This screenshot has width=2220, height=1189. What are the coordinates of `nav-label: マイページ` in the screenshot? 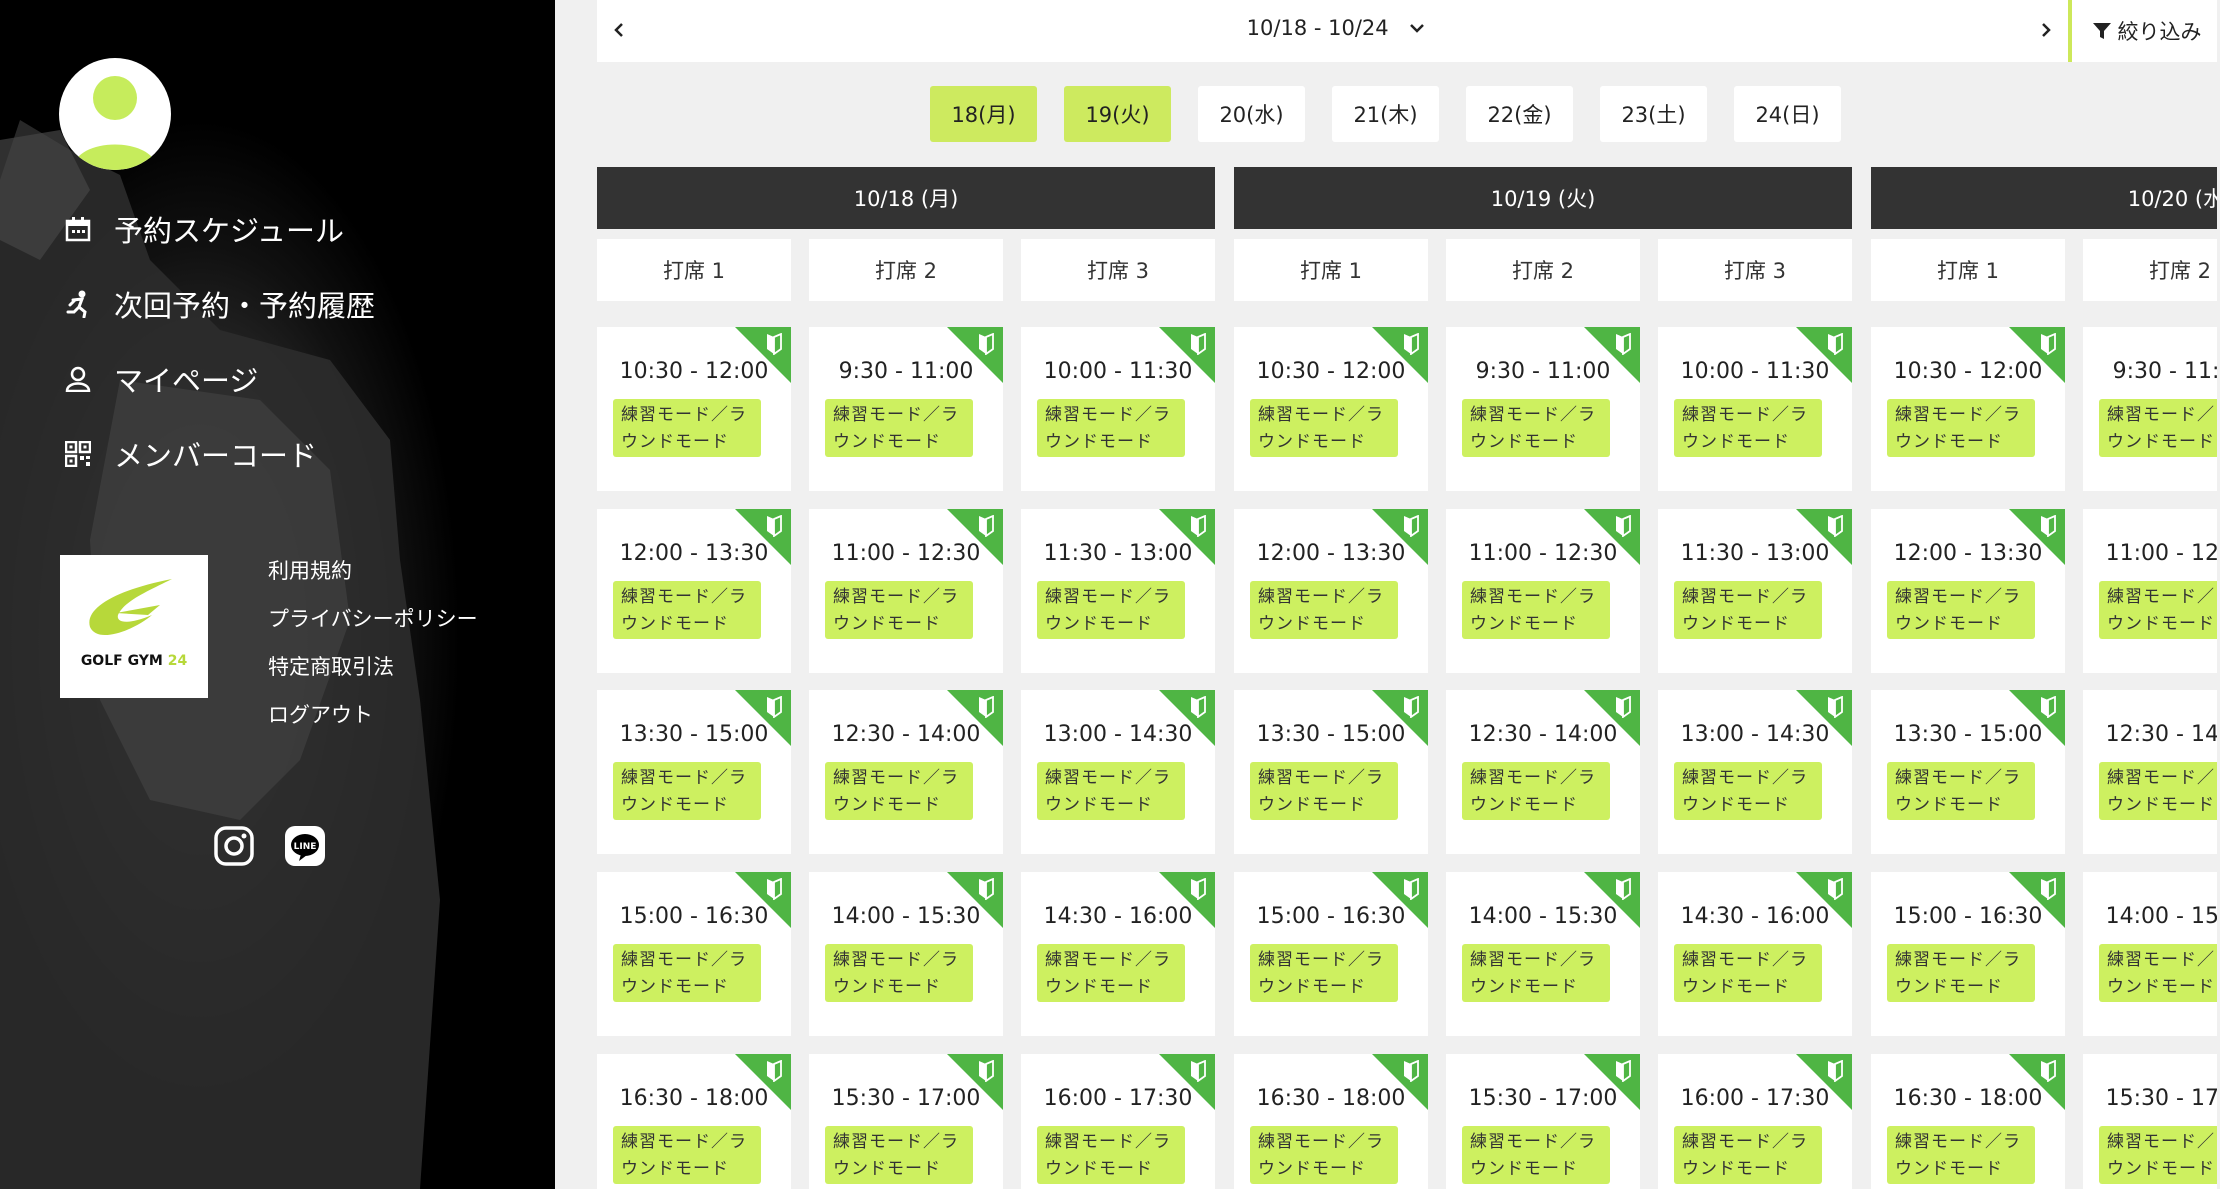 It's located at (186, 381).